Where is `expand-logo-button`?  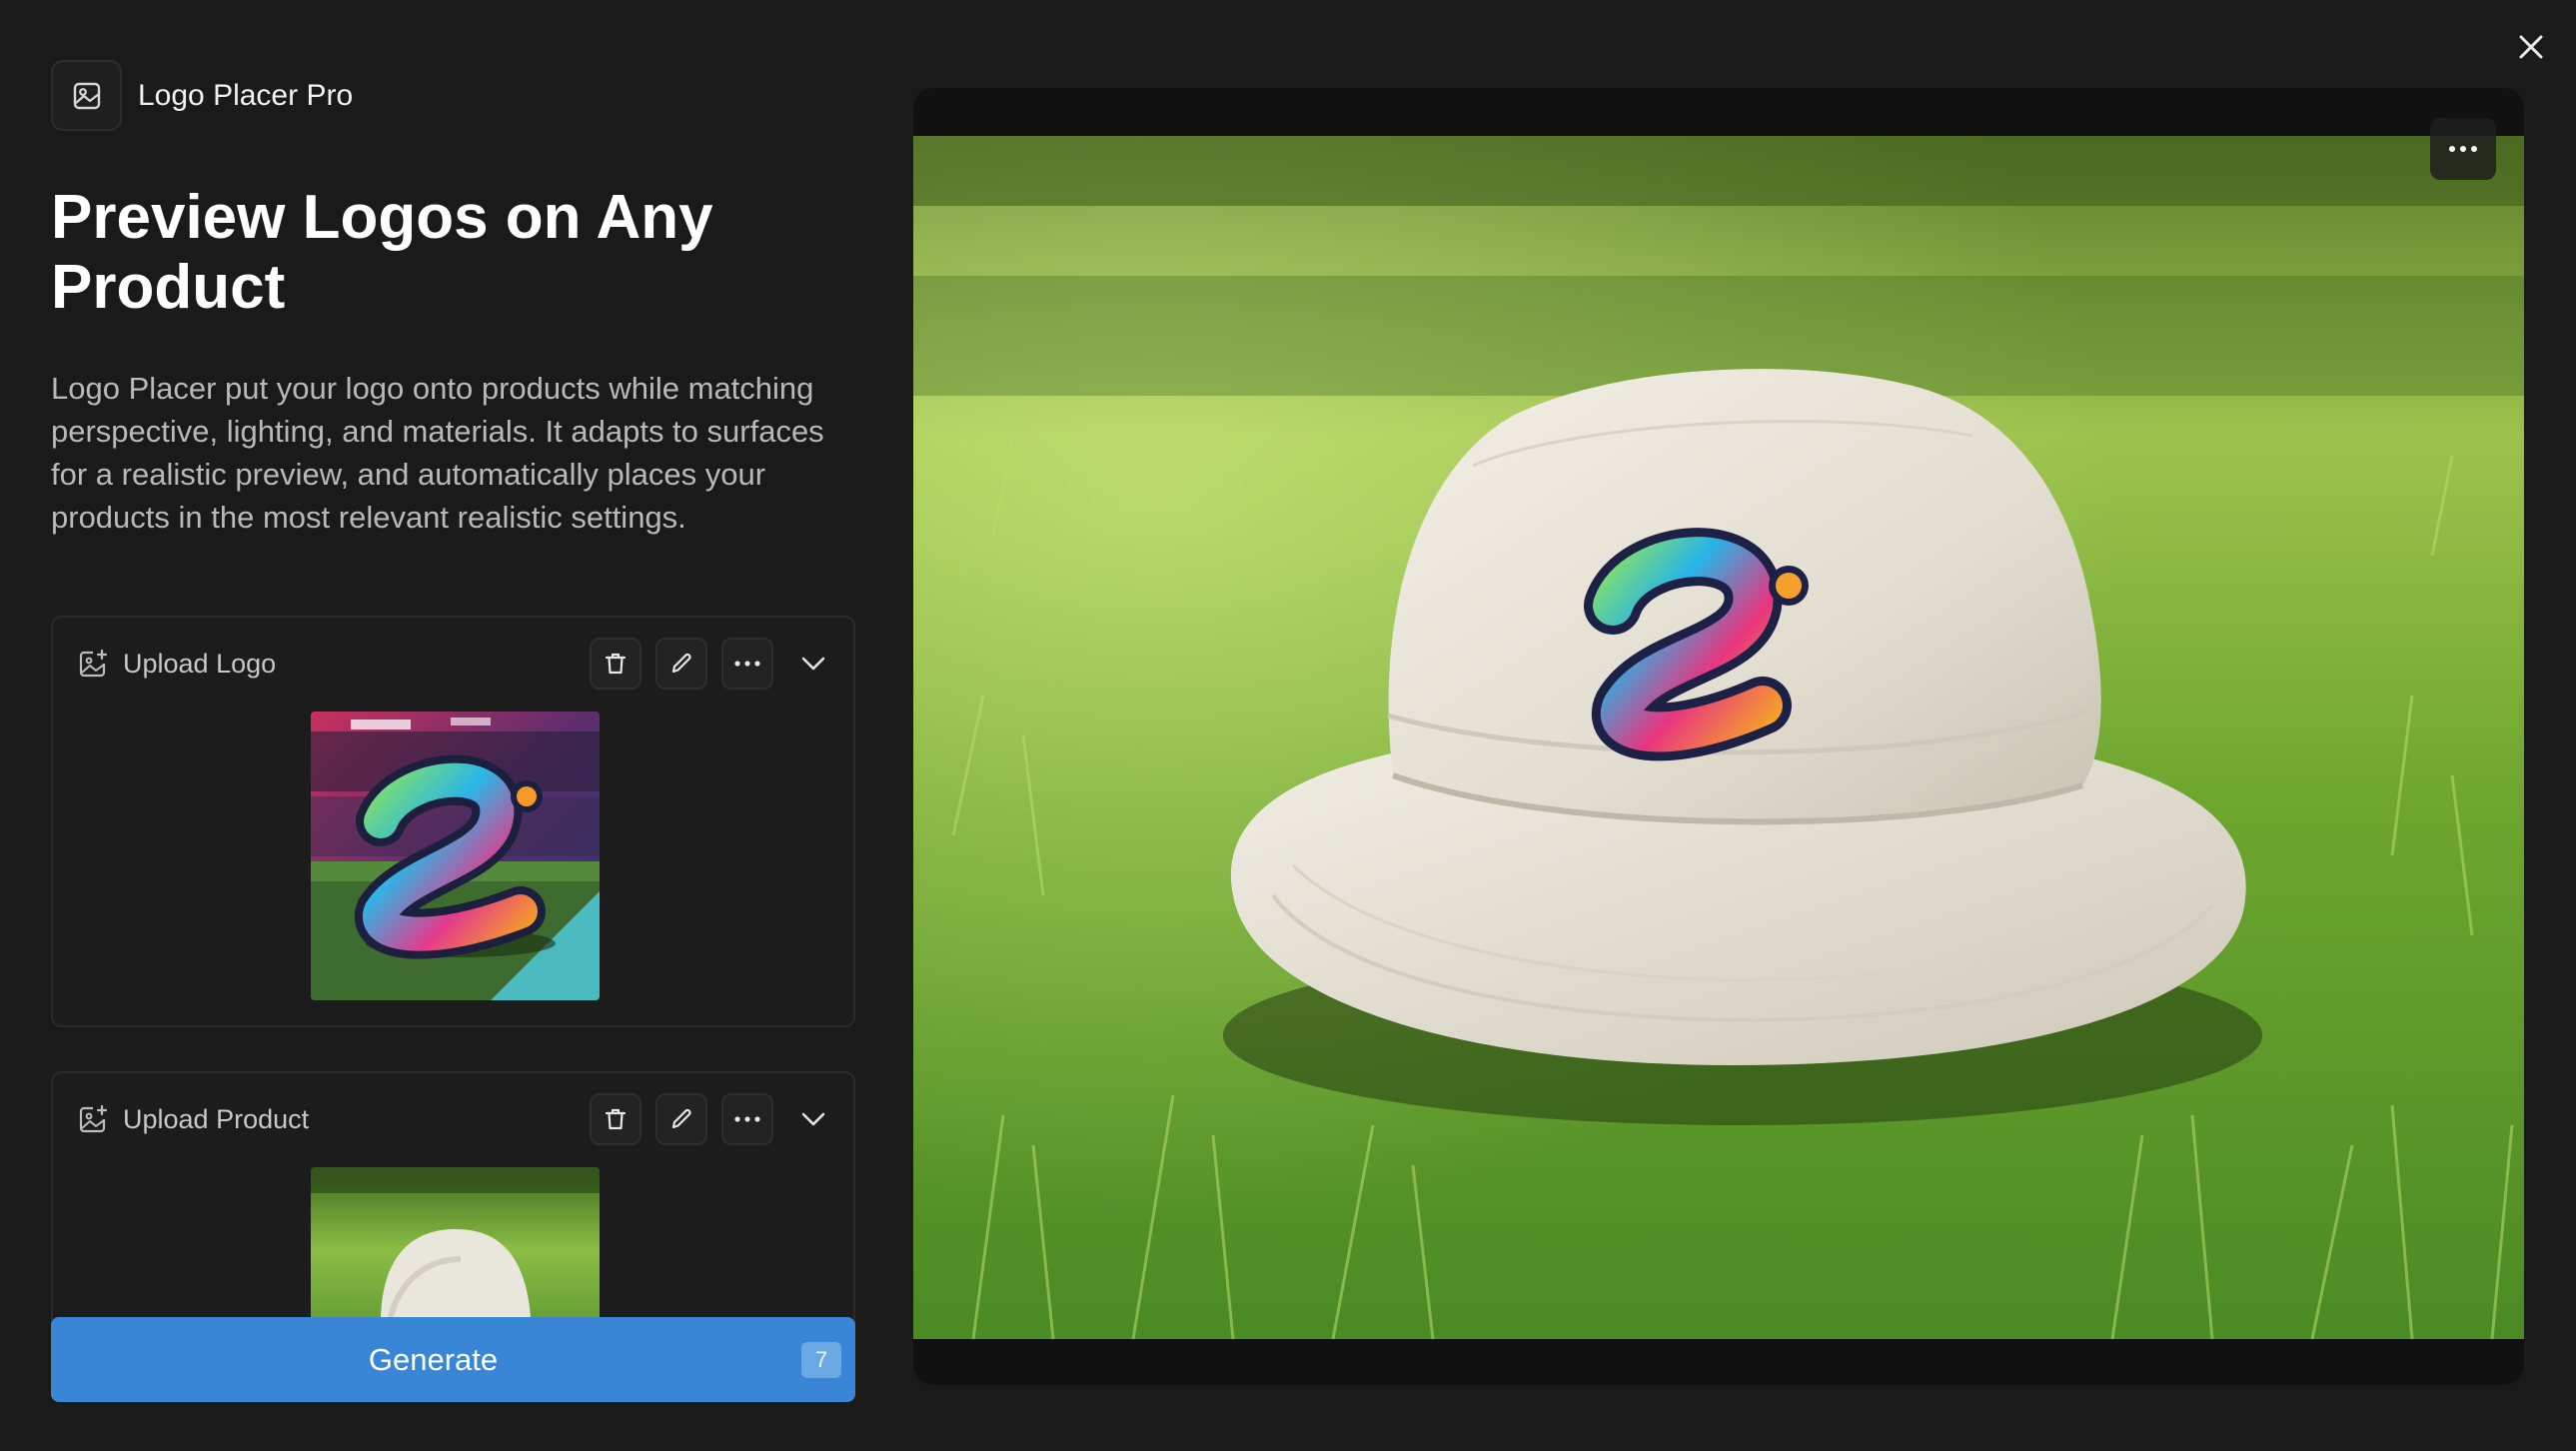
expand-logo-button is located at coordinates (813, 664).